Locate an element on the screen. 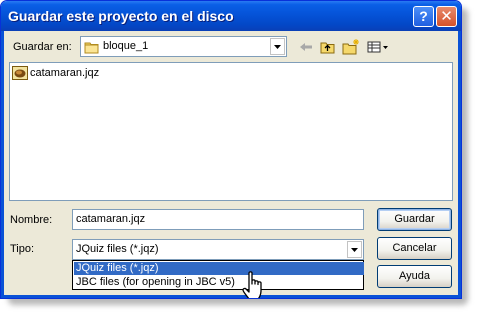  type-option-jbc: JBC files (for opening in JBC v5) is located at coordinates (219, 282).